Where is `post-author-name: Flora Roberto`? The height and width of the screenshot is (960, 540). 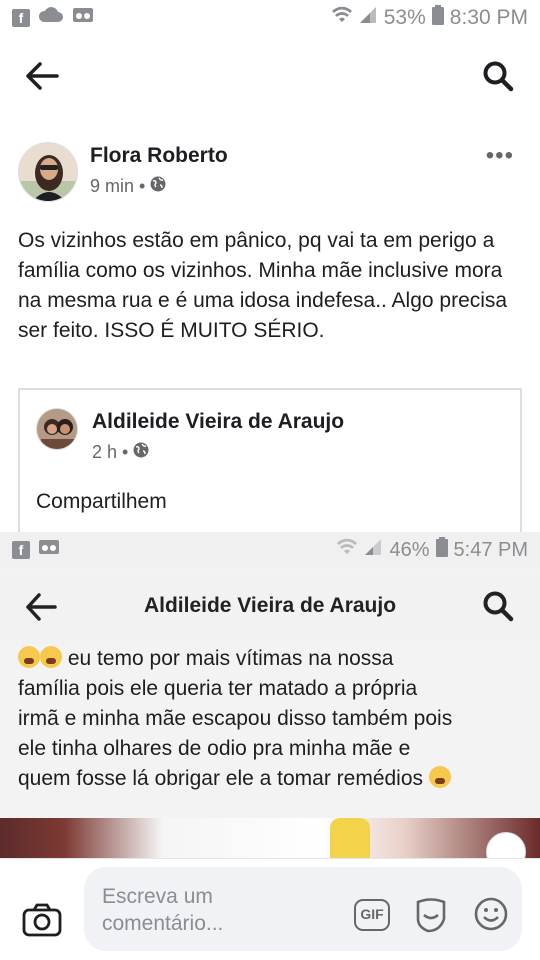
post-author-name: Flora Roberto is located at coordinates (159, 156).